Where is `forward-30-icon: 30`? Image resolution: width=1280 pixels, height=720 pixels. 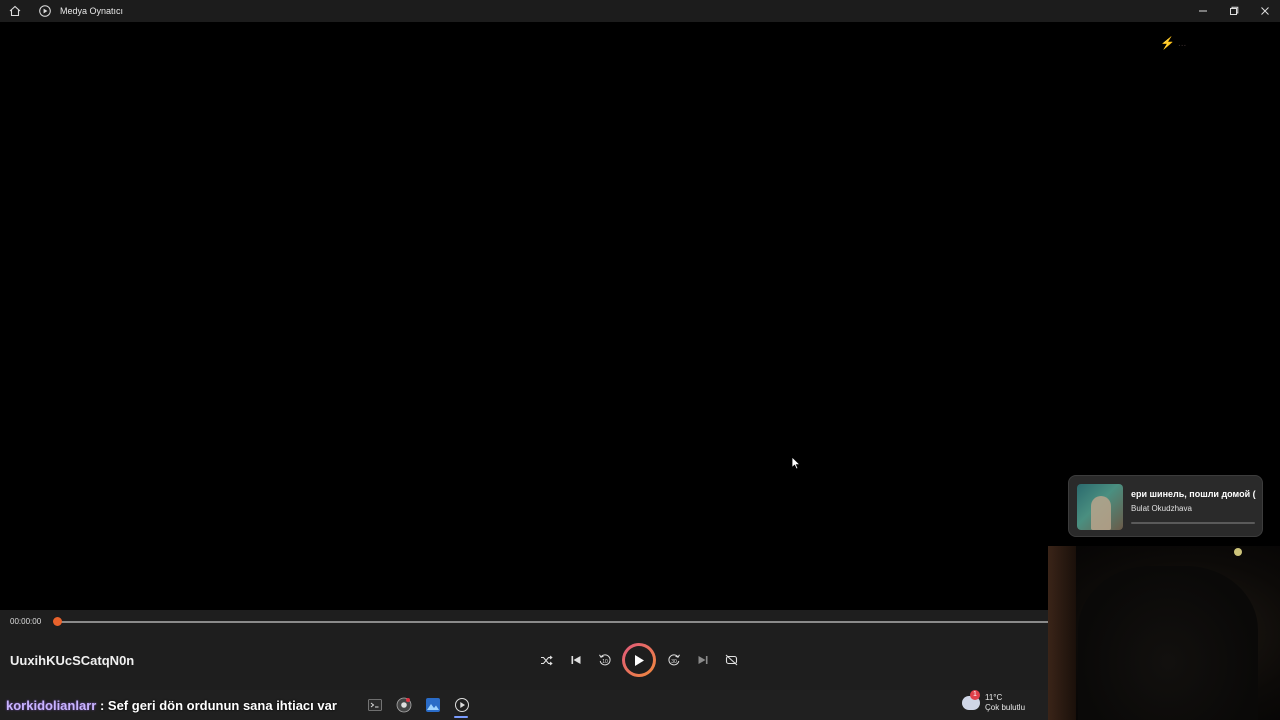 forward-30-icon: 30 is located at coordinates (673, 660).